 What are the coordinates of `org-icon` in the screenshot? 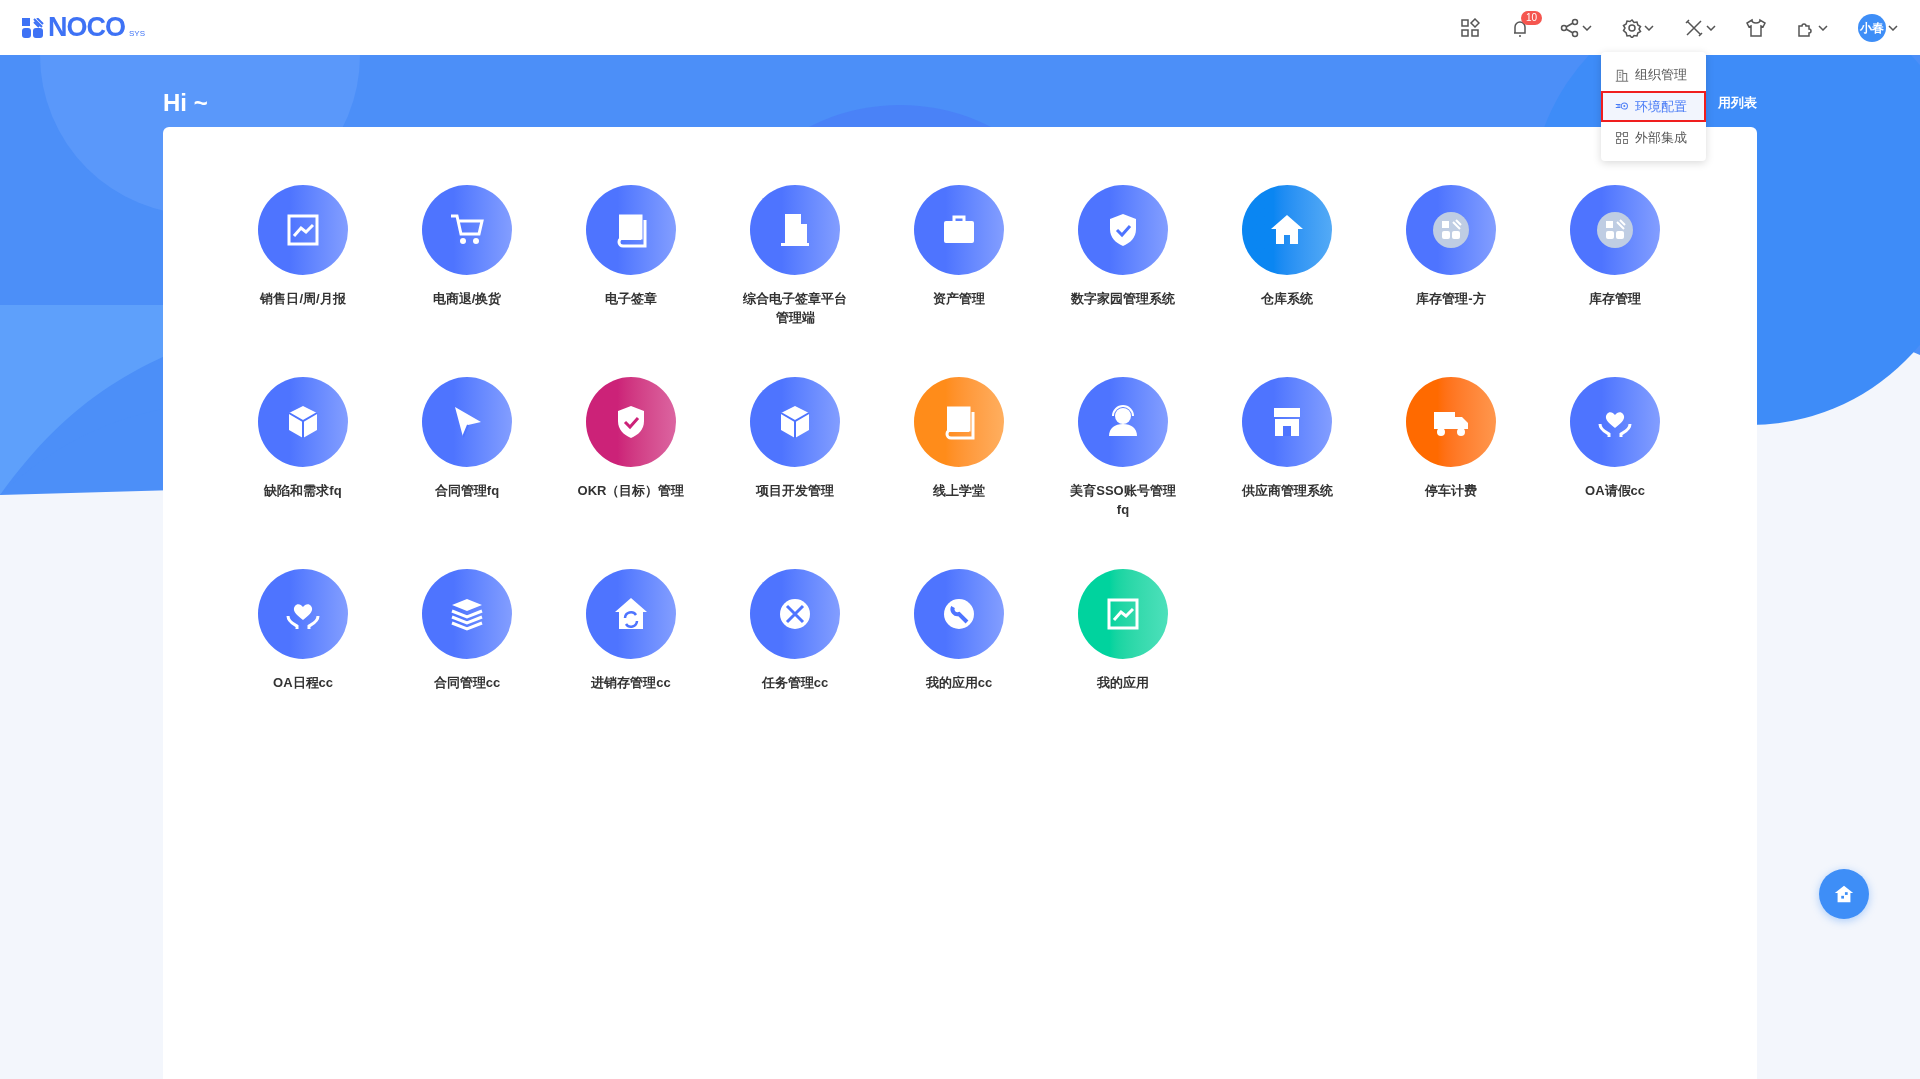 It's located at (1622, 74).